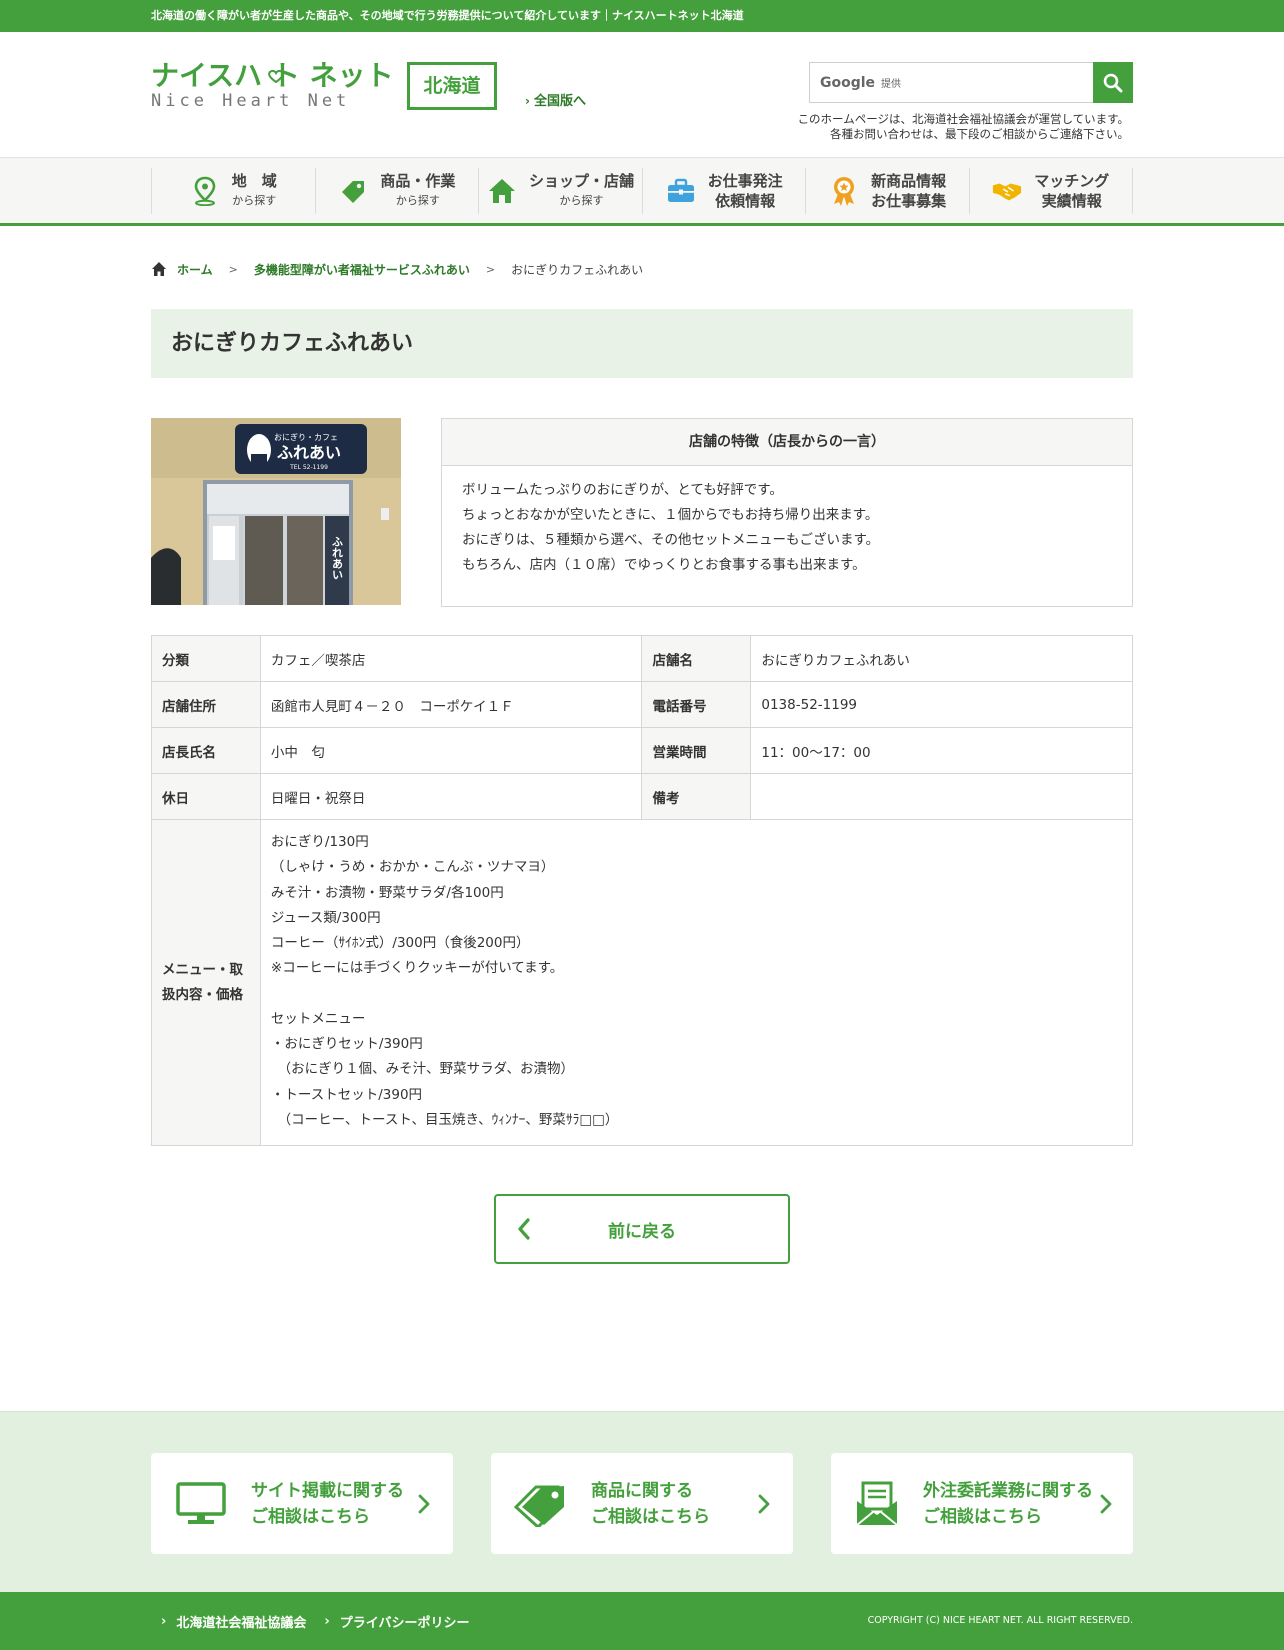 This screenshot has height=1650, width=1284. I want to click on region-label: 北海道, so click(452, 86).